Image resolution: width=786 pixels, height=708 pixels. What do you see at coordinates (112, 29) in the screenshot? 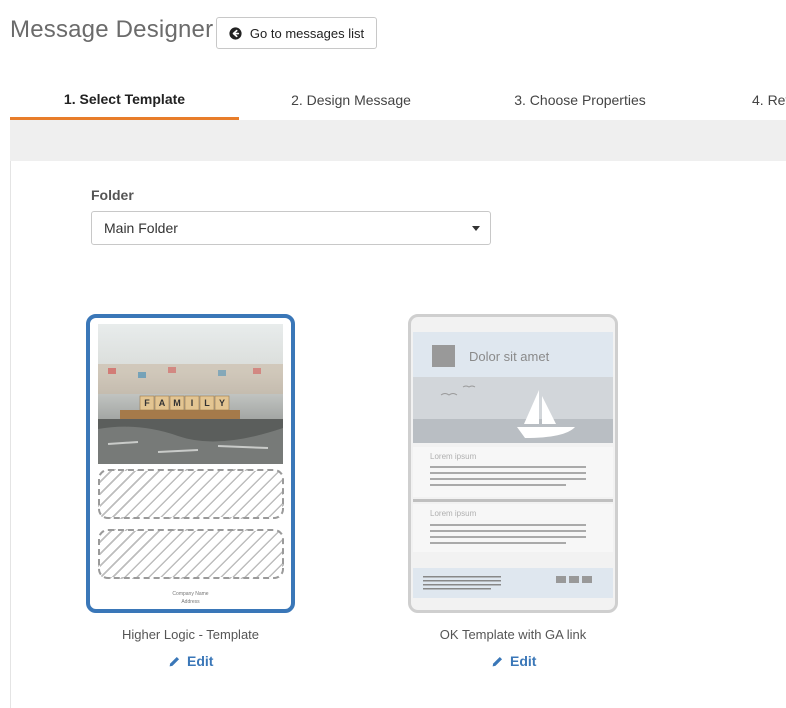
I see `page-title: Message Designer` at bounding box center [112, 29].